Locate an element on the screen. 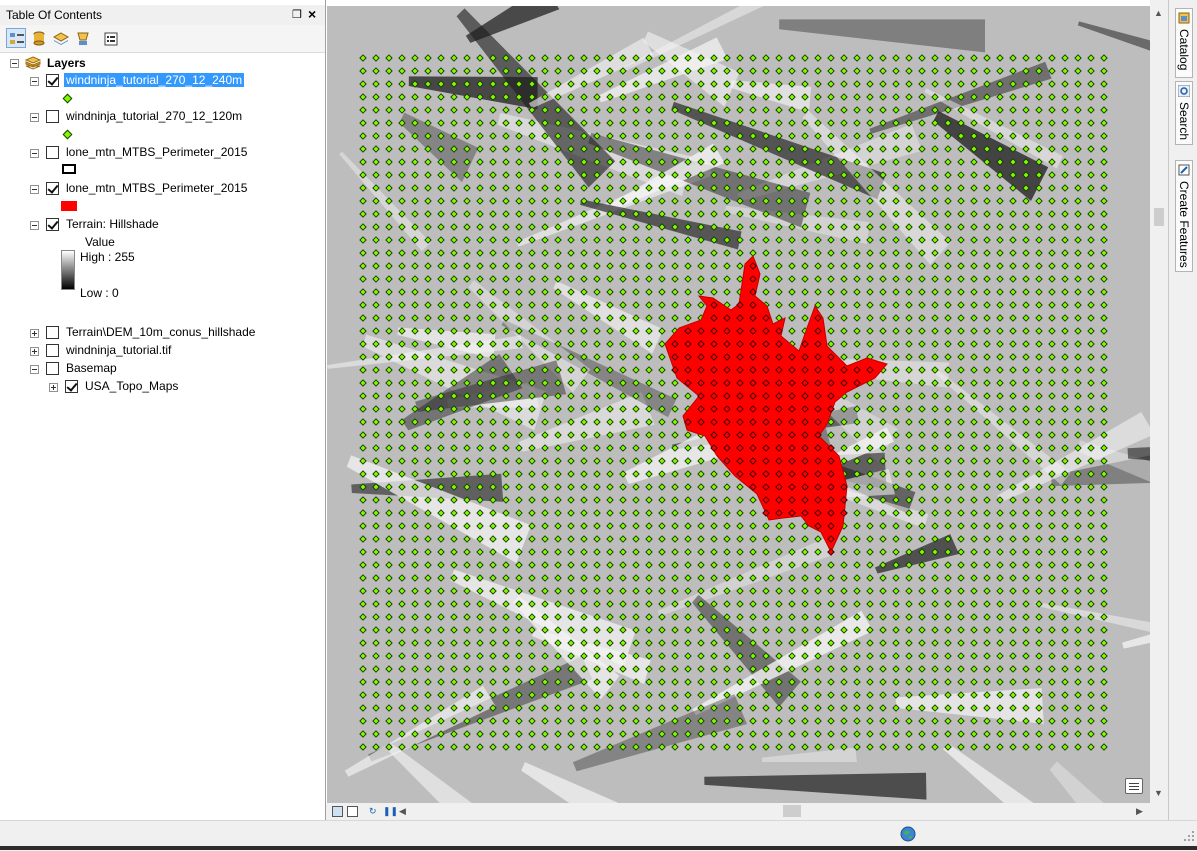 This screenshot has width=1197, height=851. scroll-down-icon: ▼ is located at coordinates (1158, 793).